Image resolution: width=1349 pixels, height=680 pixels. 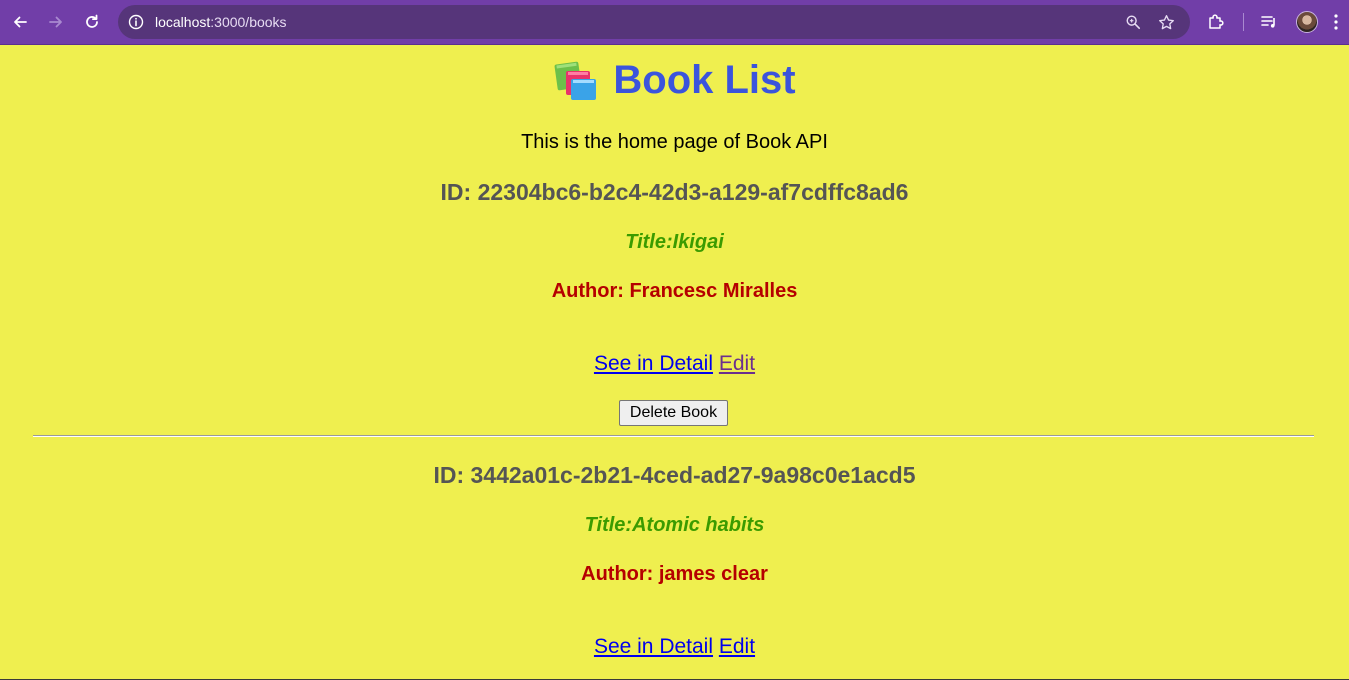 What do you see at coordinates (248, 22) in the screenshot?
I see `url-path: :3000/books` at bounding box center [248, 22].